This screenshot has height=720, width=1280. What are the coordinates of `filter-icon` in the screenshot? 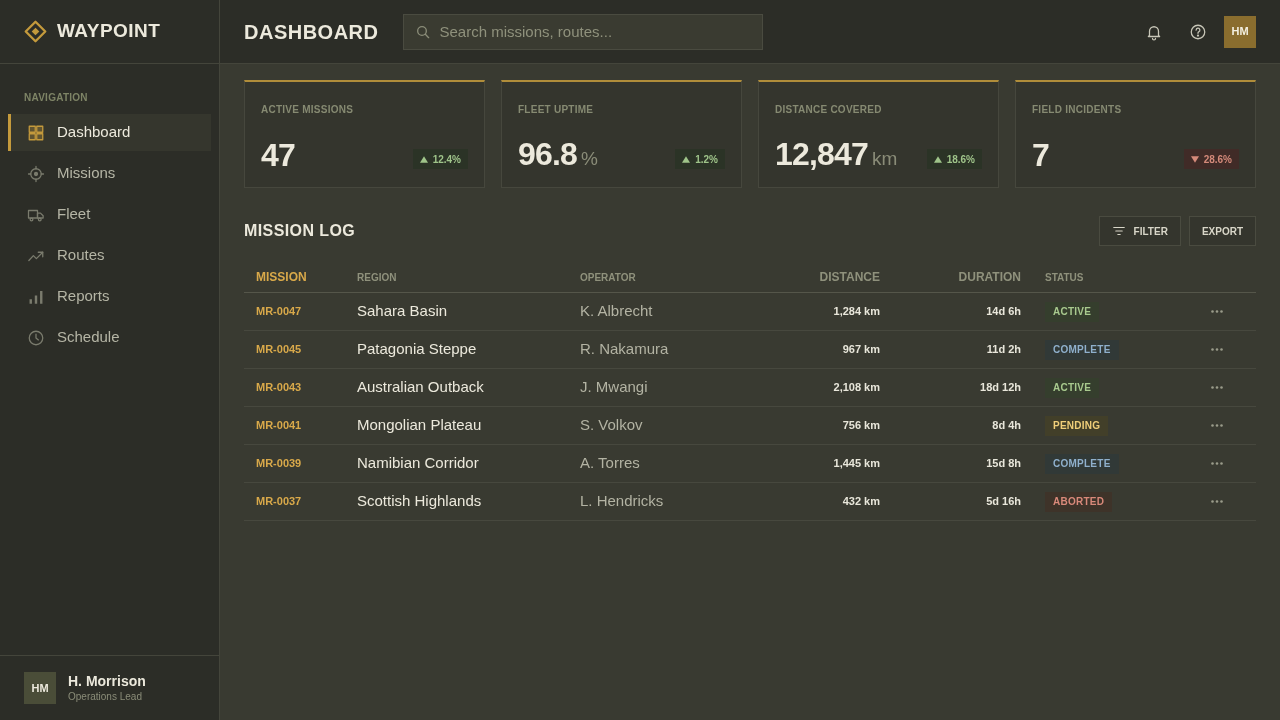 It's located at (1118, 231).